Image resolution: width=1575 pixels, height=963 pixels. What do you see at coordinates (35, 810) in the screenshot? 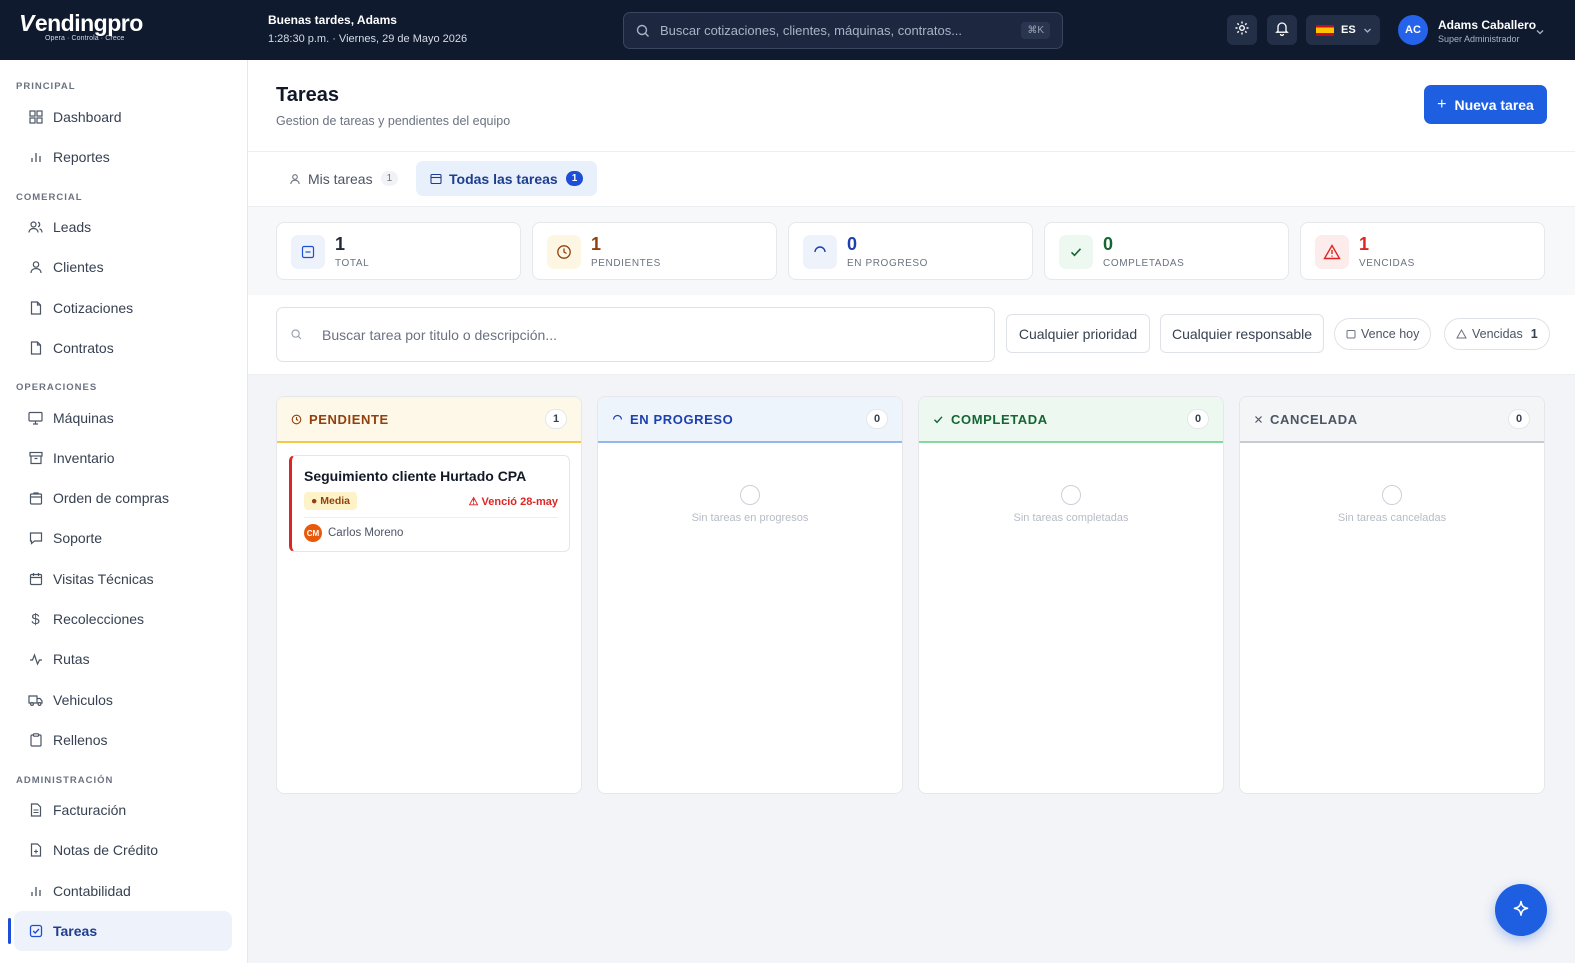
I see `receipt-icon` at bounding box center [35, 810].